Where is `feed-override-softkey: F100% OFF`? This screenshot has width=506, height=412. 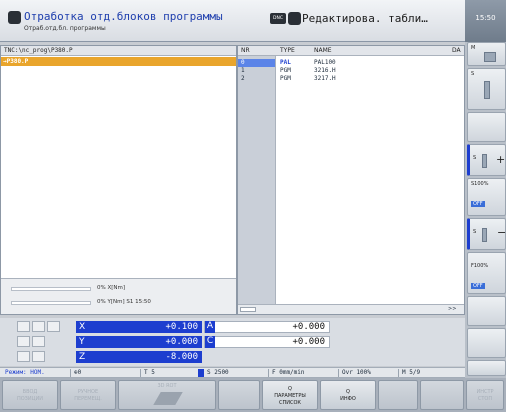
feed-override-softkey: F100% OFF is located at coordinates (486, 273).